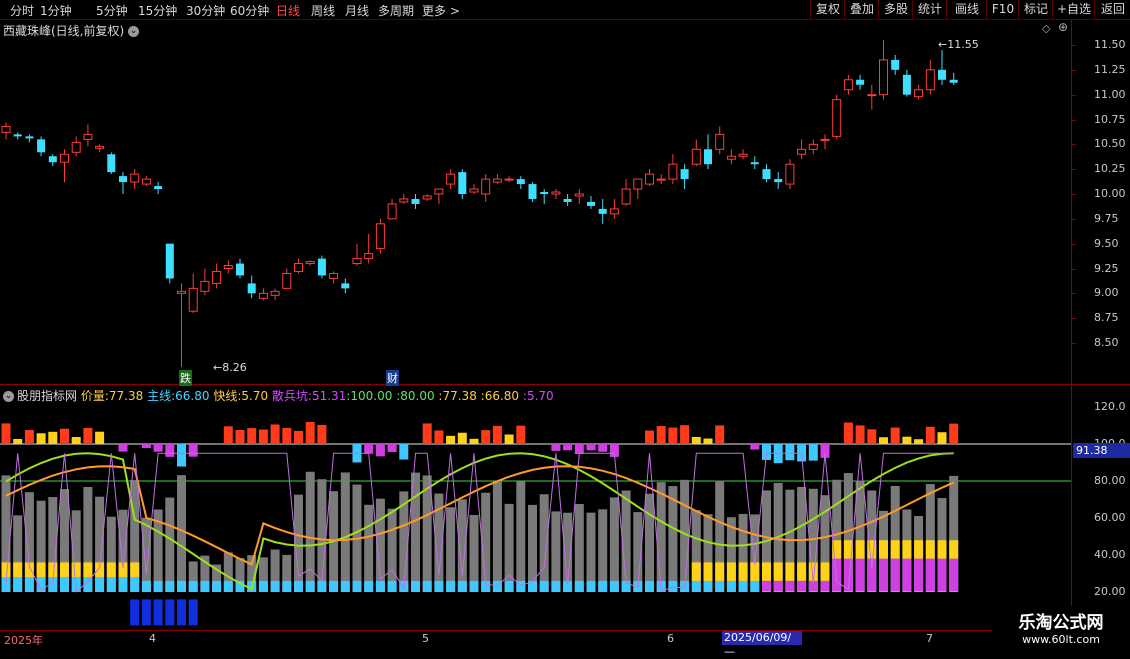  What do you see at coordinates (1110, 169) in the screenshot?
I see `price-tick-label: 10.25` at bounding box center [1110, 169].